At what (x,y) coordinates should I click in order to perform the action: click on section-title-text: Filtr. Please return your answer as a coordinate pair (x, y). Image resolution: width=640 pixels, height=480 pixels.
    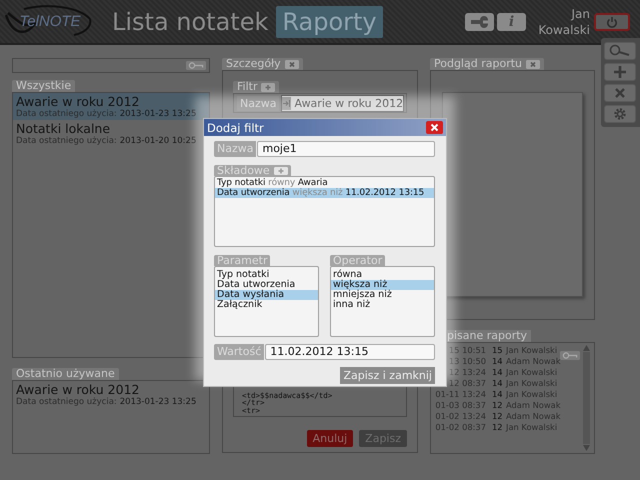
    Looking at the image, I should click on (247, 87).